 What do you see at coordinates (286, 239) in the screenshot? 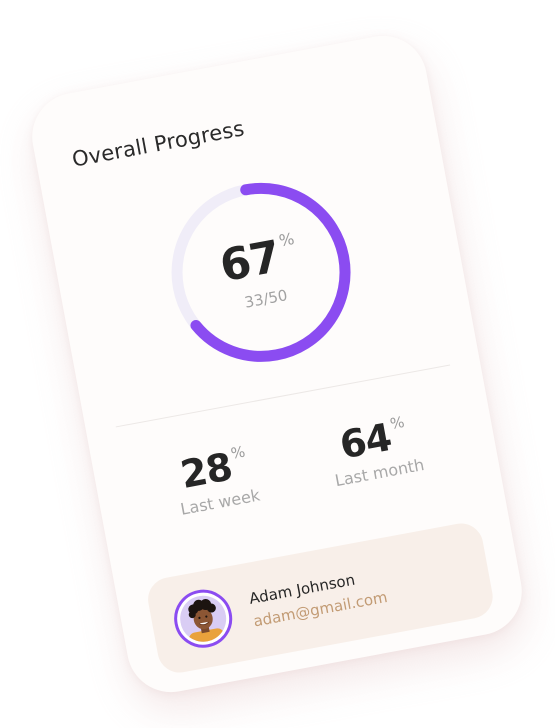
I see `overall-percent-sign: %` at bounding box center [286, 239].